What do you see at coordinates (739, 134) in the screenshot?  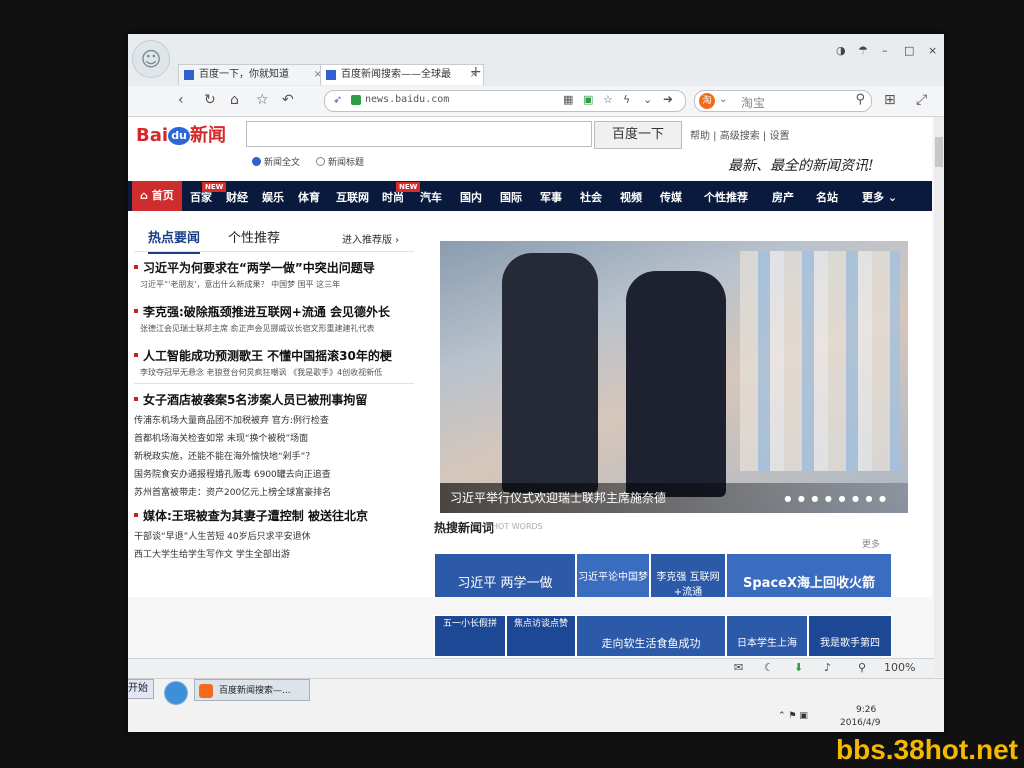 I see `top-links: 帮助 | 高级搜索 | 设置` at bounding box center [739, 134].